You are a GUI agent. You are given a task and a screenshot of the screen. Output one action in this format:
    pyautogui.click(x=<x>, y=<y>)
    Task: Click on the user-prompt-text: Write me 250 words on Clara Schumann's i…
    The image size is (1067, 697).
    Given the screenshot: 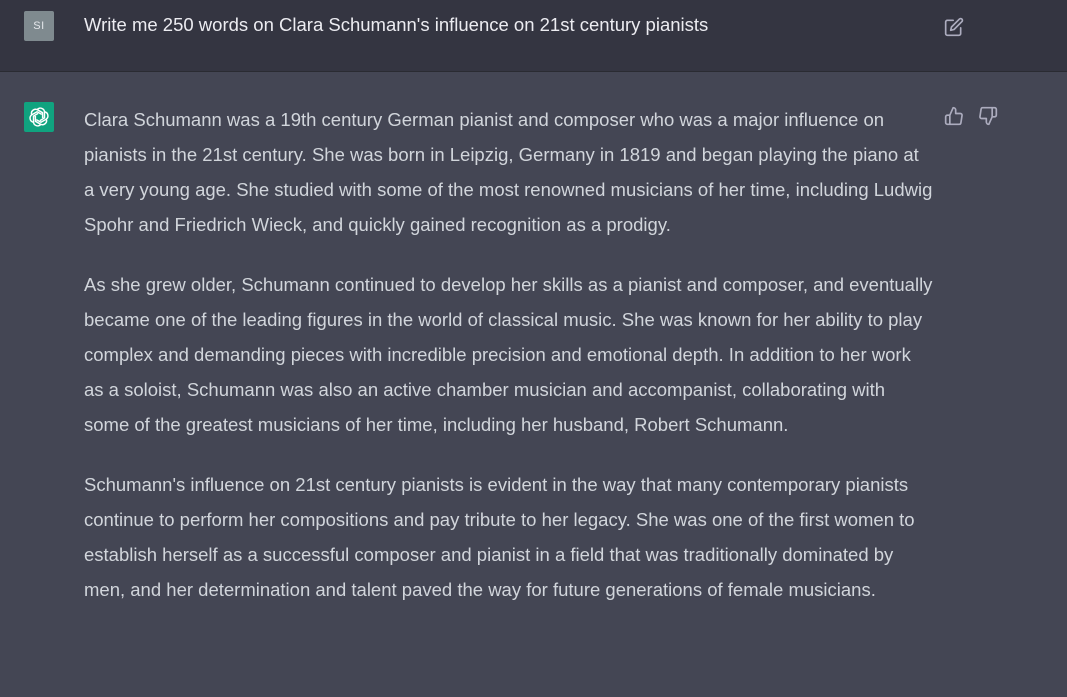 What is the action you would take?
    pyautogui.click(x=396, y=24)
    